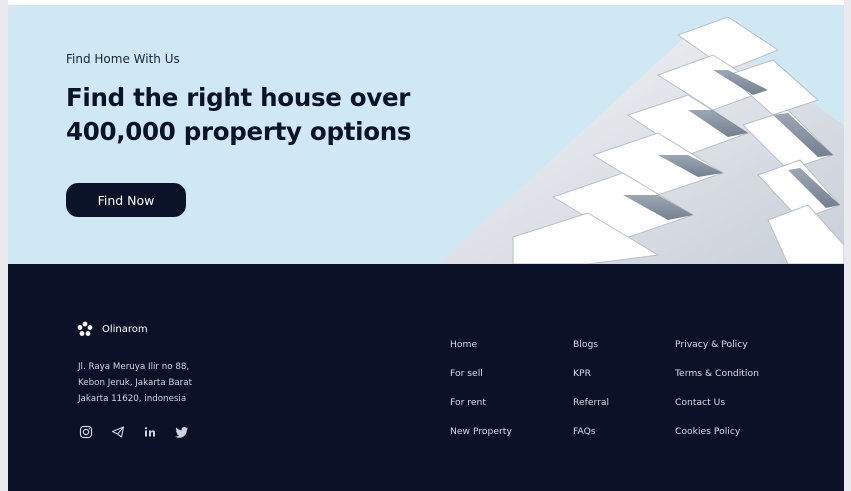 Image resolution: width=851 pixels, height=491 pixels. What do you see at coordinates (132, 399) in the screenshot?
I see `address-line: Jakarta 11620, indonesia` at bounding box center [132, 399].